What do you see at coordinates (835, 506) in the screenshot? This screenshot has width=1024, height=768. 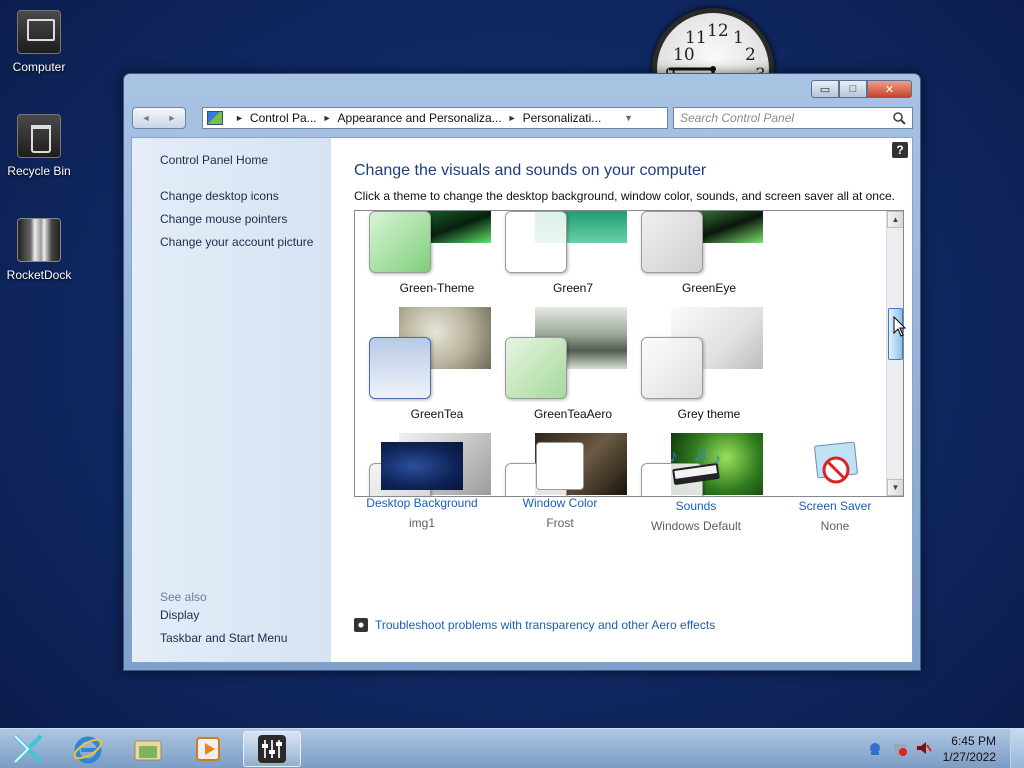 I see `option-label: Screen Saver` at bounding box center [835, 506].